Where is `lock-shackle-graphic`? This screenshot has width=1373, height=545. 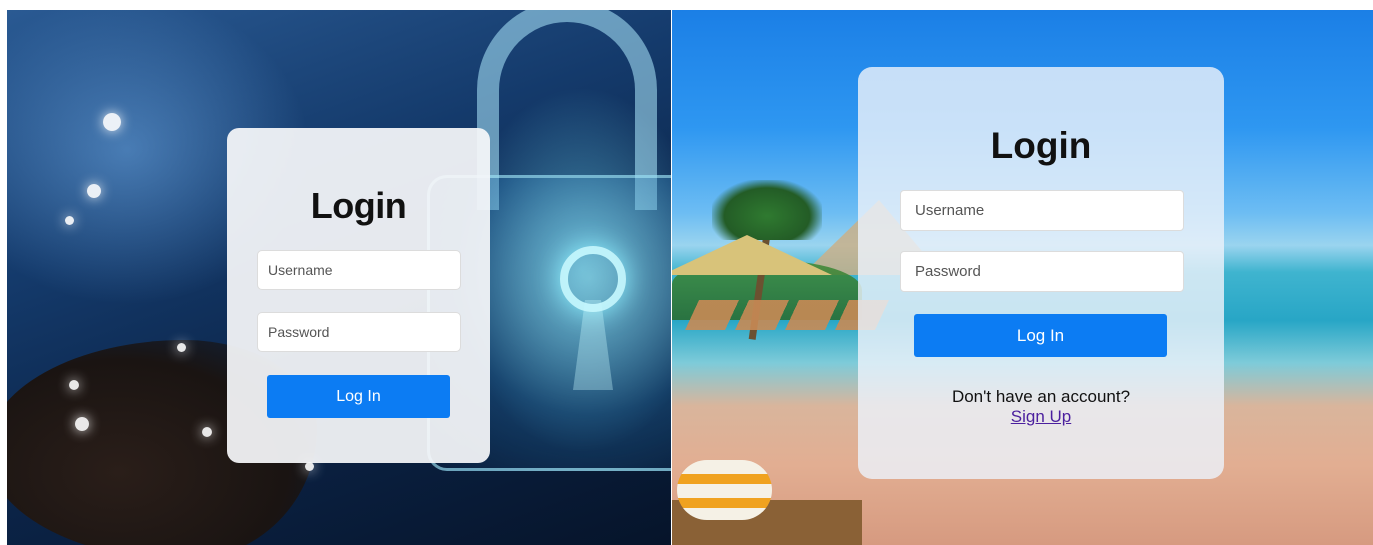
lock-shackle-graphic is located at coordinates (567, 110).